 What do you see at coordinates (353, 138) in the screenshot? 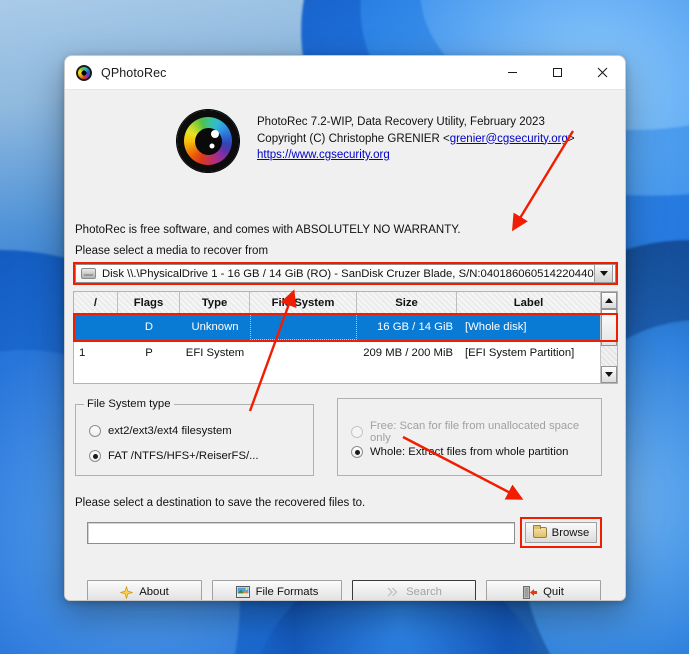
I see `copyright-prefix: Copyright (C) Christophe GRENIER <` at bounding box center [353, 138].